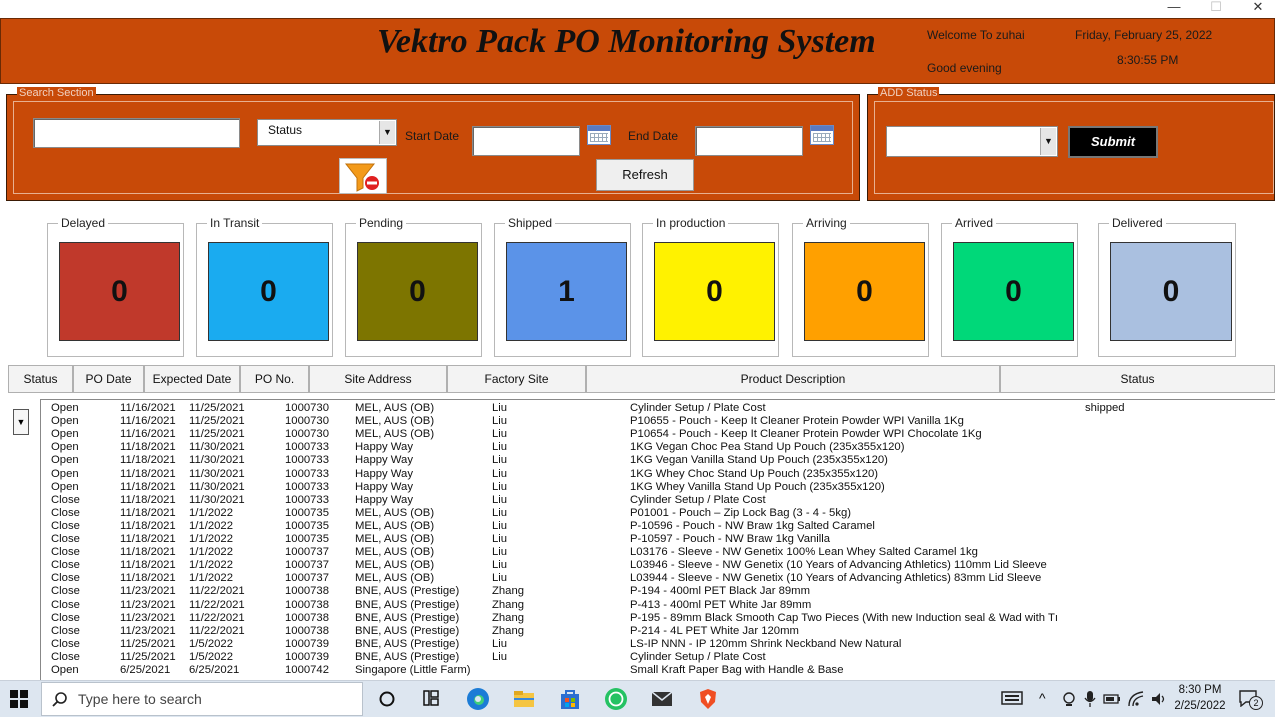  I want to click on status-card: In Transit 0, so click(264, 286).